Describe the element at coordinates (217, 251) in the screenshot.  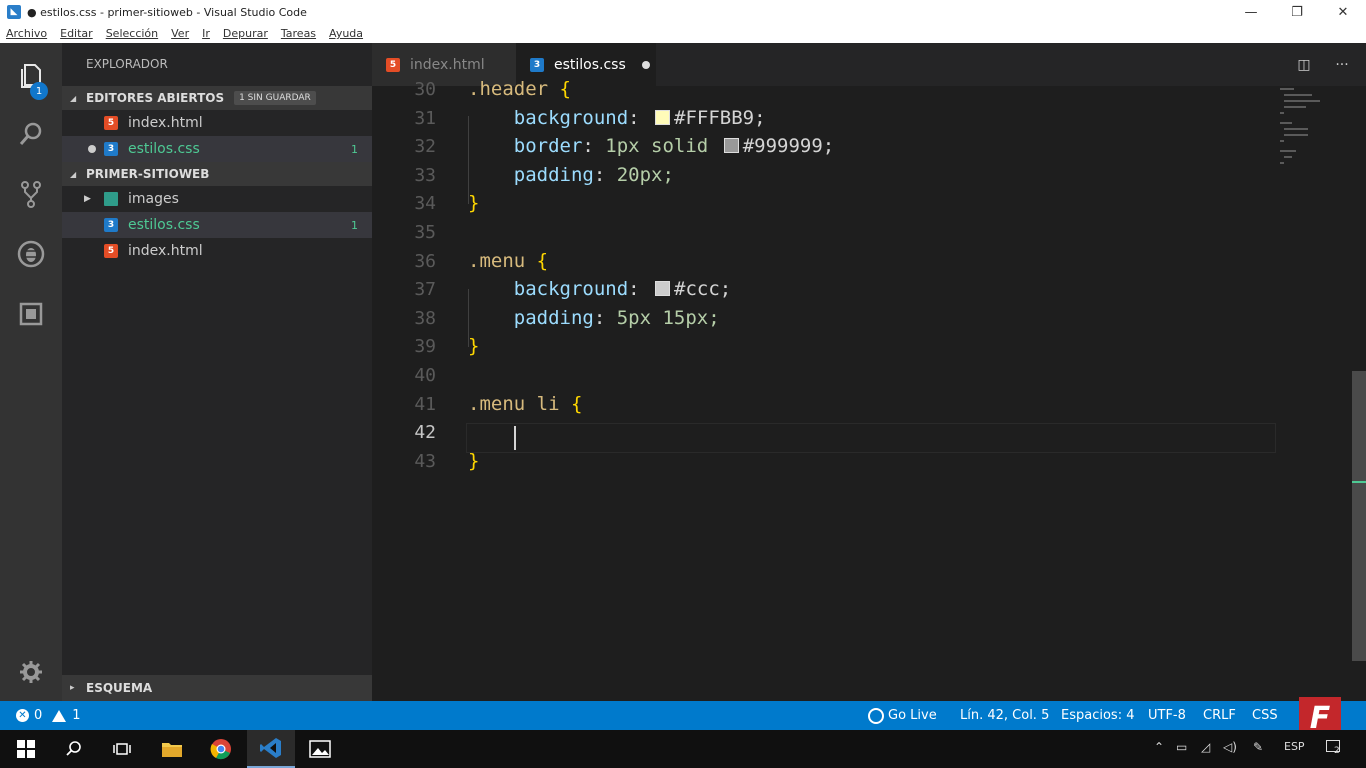
I see `file-item-index-html: 5 index.html` at that location.